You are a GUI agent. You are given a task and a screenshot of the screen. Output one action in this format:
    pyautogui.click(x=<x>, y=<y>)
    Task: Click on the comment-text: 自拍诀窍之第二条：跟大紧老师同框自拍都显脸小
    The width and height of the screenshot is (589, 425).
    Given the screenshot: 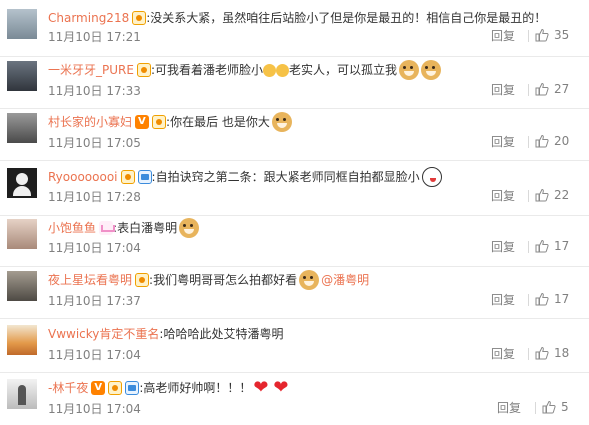 What is the action you would take?
    pyautogui.click(x=287, y=177)
    